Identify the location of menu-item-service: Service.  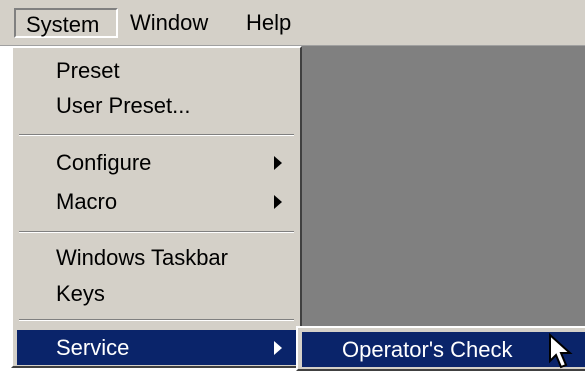
(156, 347).